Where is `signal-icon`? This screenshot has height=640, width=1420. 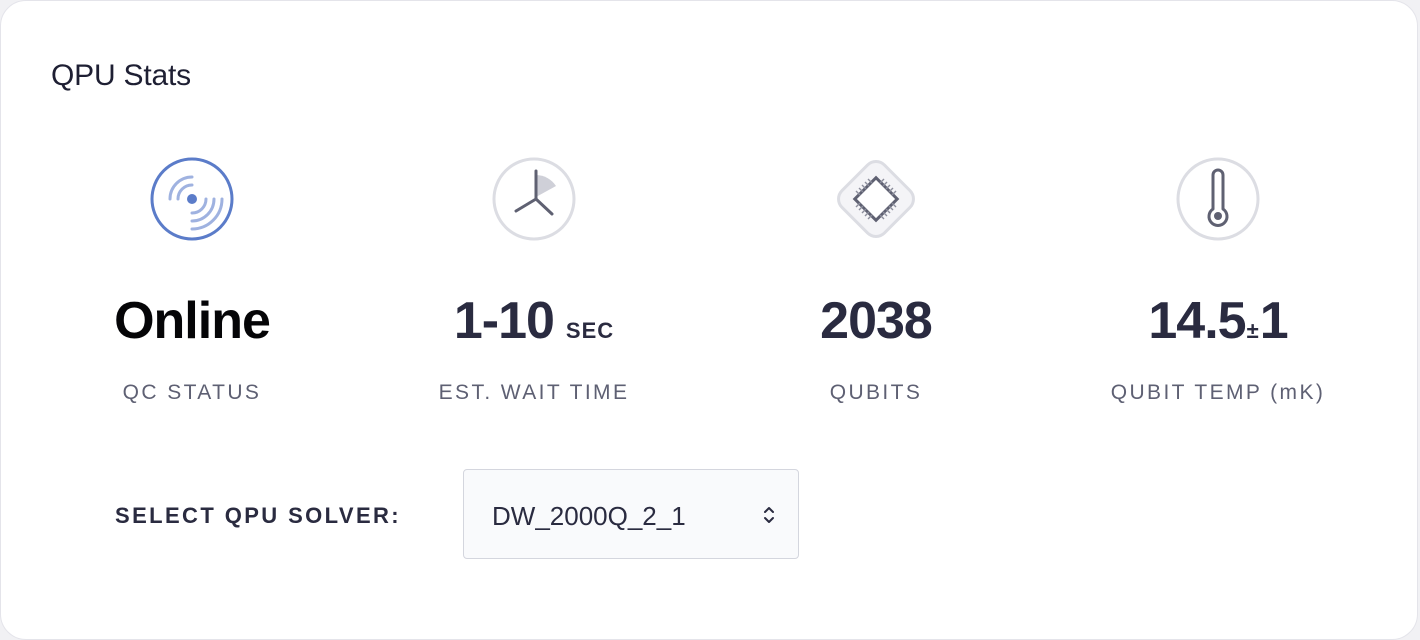 signal-icon is located at coordinates (192, 199).